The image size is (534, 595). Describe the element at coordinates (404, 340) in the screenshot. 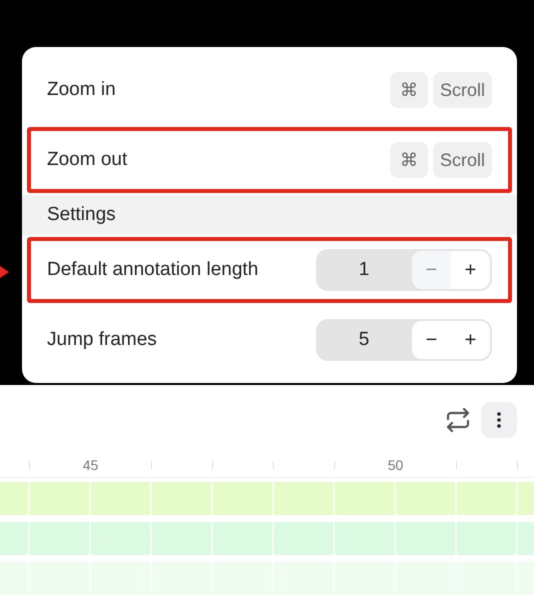

I see `number-stepper: 5 − +` at that location.